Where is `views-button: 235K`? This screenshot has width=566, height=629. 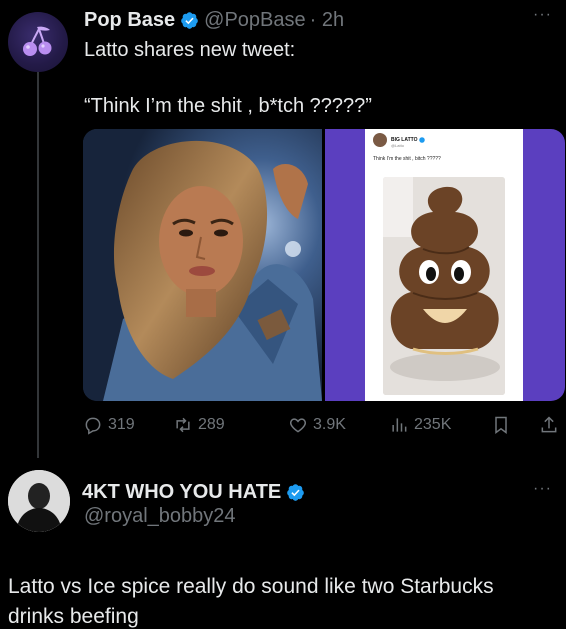
views-button: 235K is located at coordinates (420, 425).